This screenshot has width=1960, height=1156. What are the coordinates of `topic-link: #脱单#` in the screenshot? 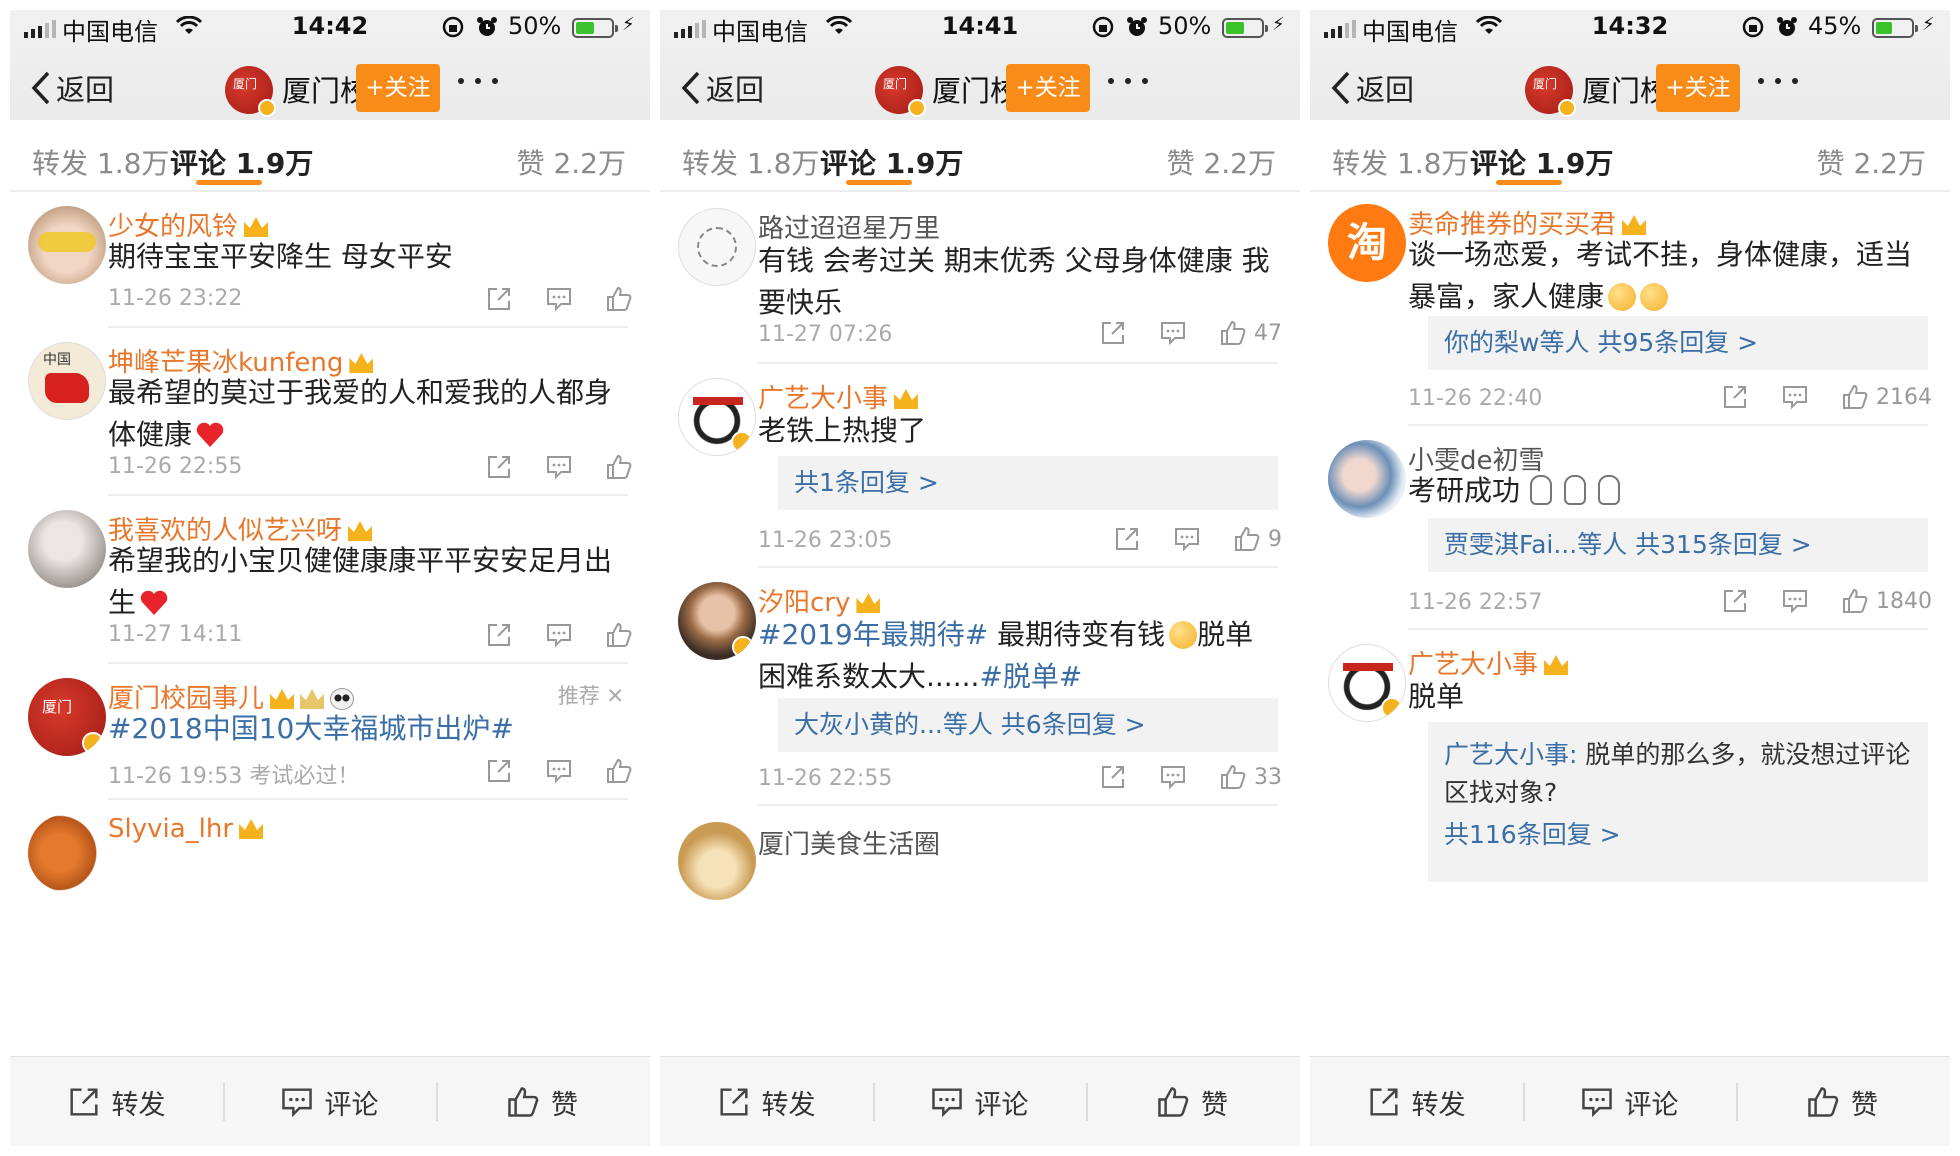 It's located at (1030, 676).